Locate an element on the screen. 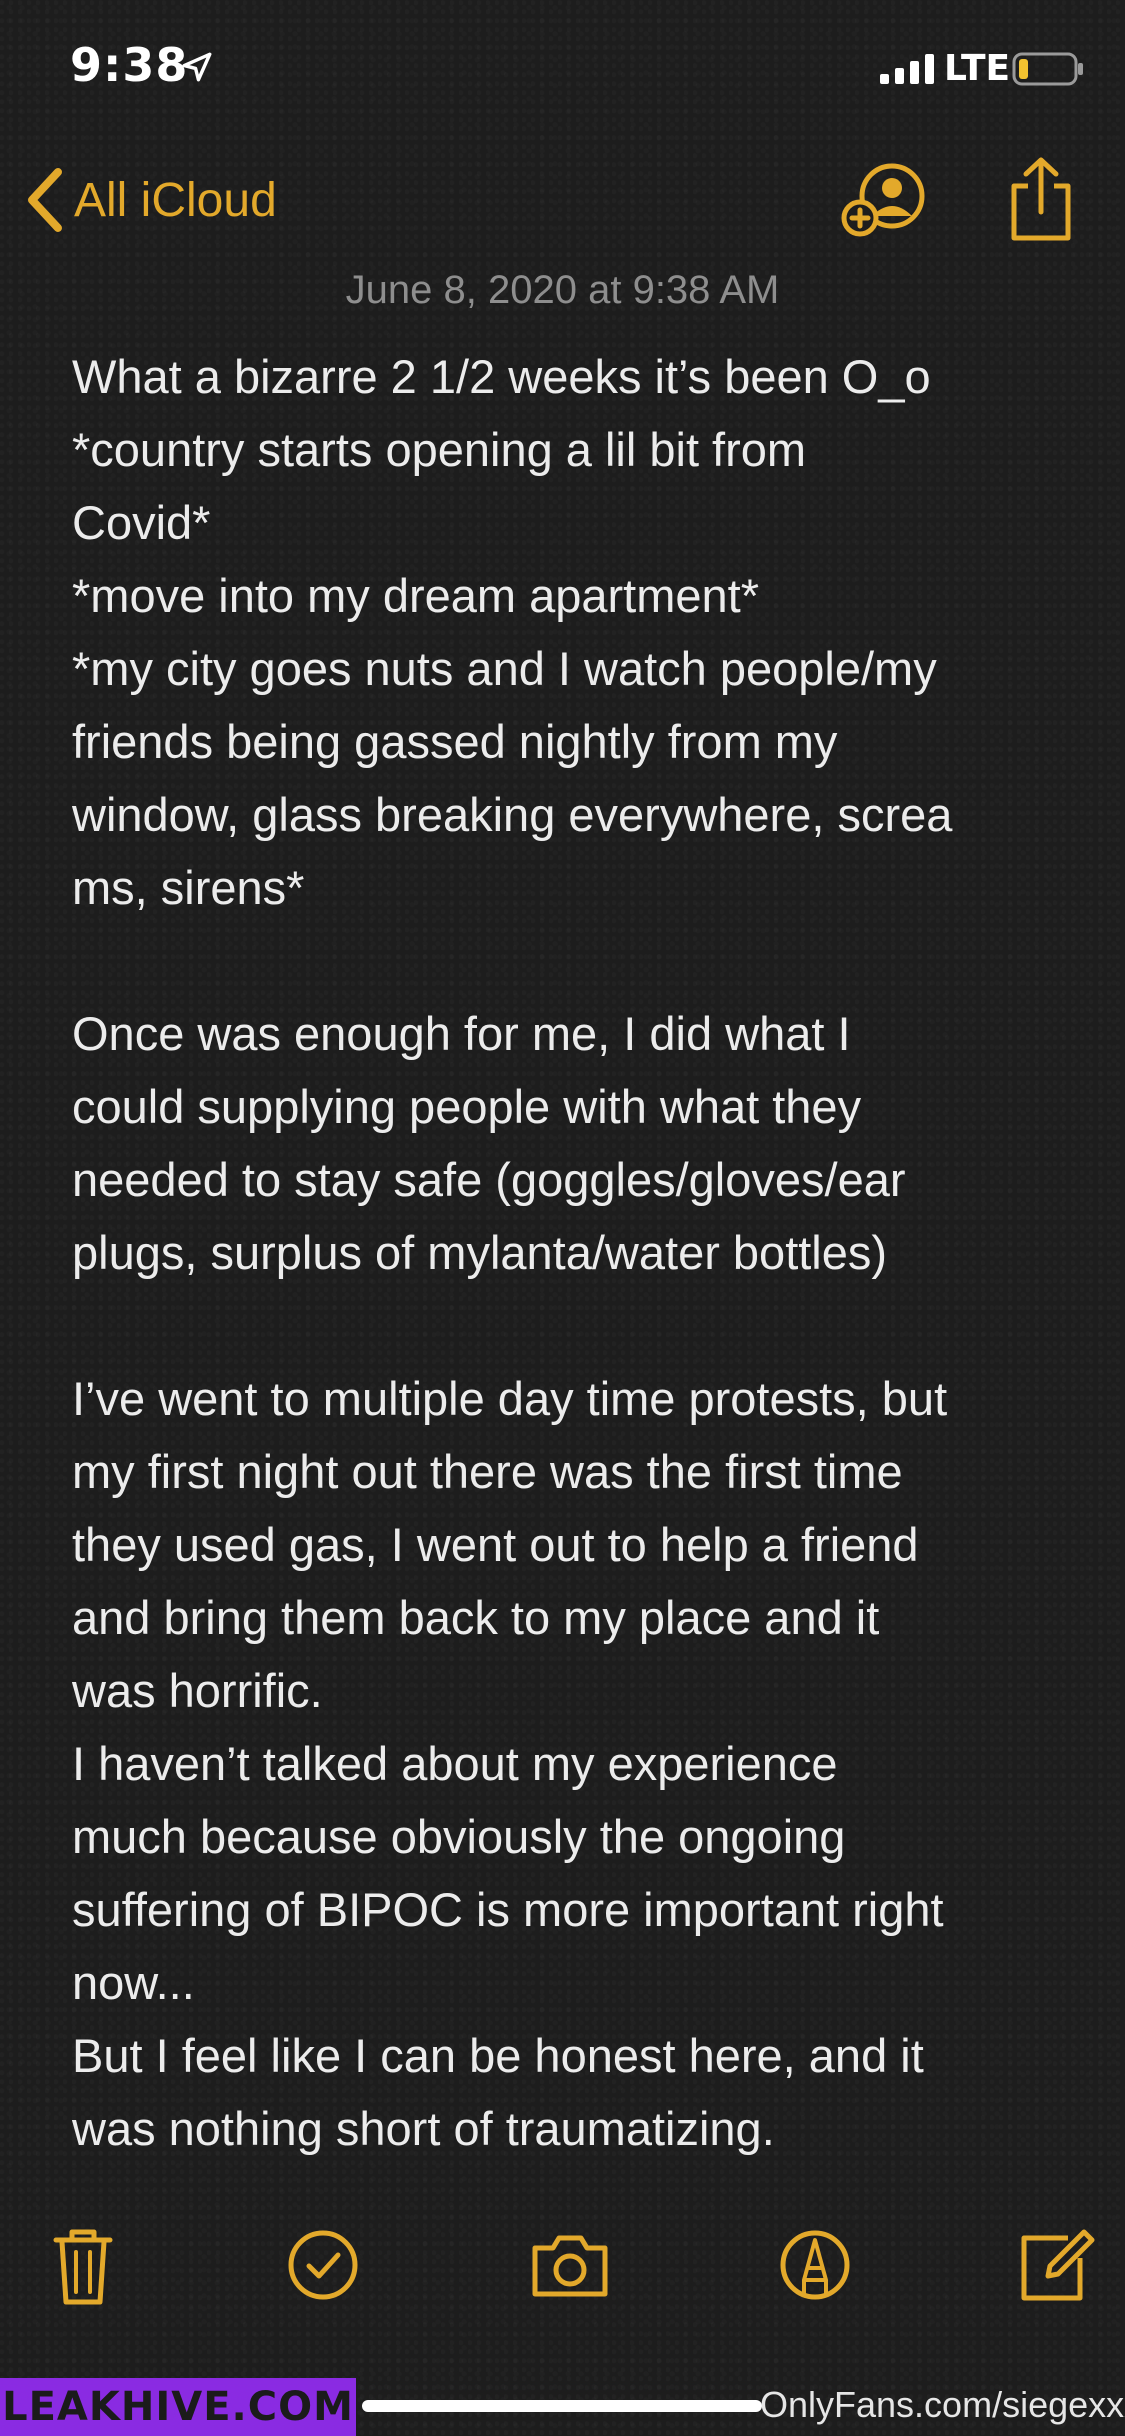 The height and width of the screenshot is (2436, 1125). site-watermark: LEAKHIVE.COM is located at coordinates (178, 2407).